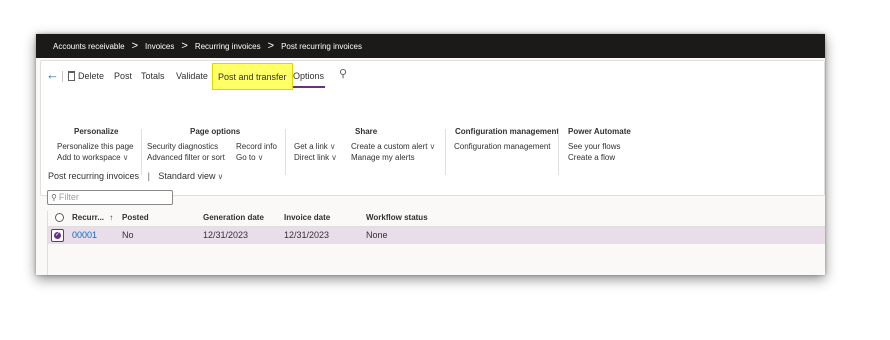  I want to click on record-info-button: Record info, so click(256, 146).